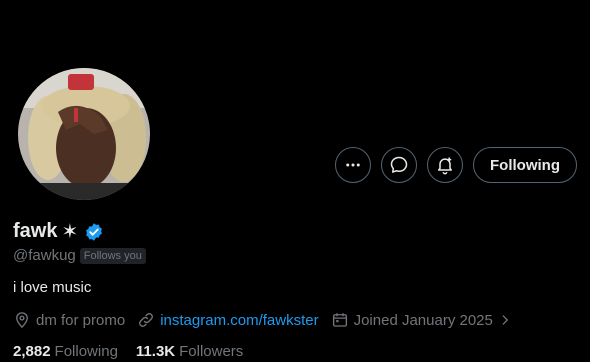 The image size is (590, 362). What do you see at coordinates (35, 231) in the screenshot?
I see `display-name: fawk` at bounding box center [35, 231].